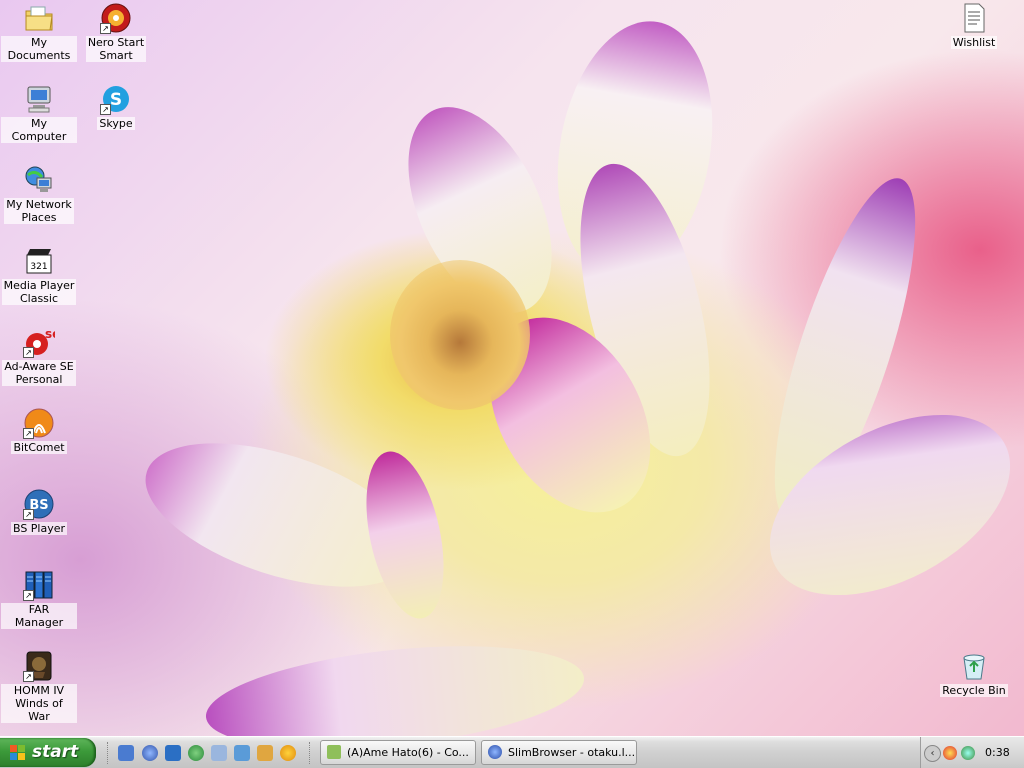  Describe the element at coordinates (39, 261) in the screenshot. I see `media-player-classic-icon: 321` at that location.